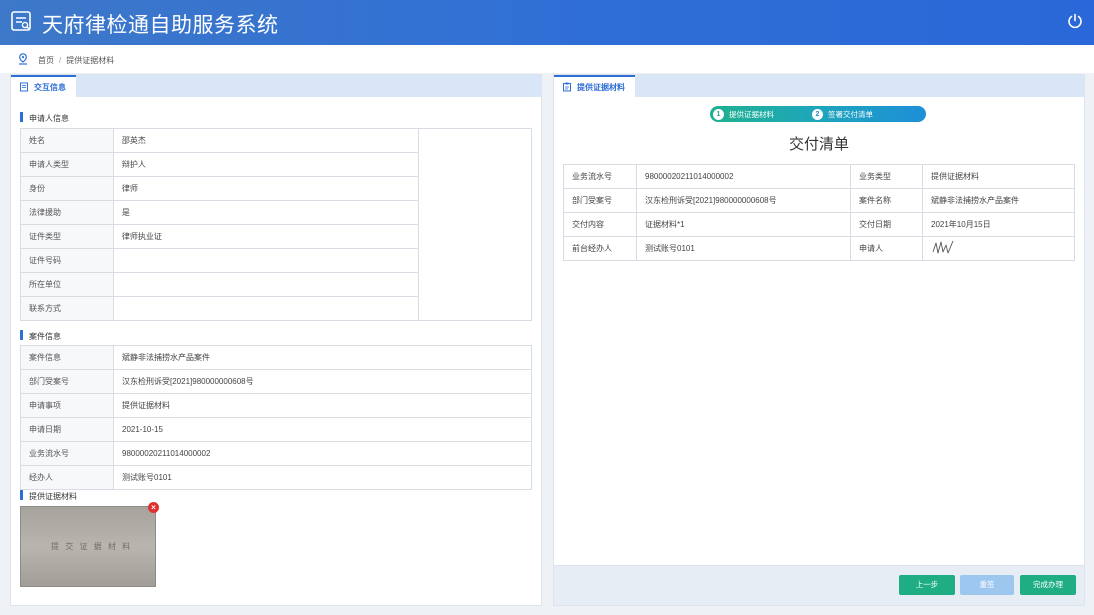 The height and width of the screenshot is (615, 1094). Describe the element at coordinates (266, 140) in the screenshot. I see `field-value: 邵英杰` at that location.